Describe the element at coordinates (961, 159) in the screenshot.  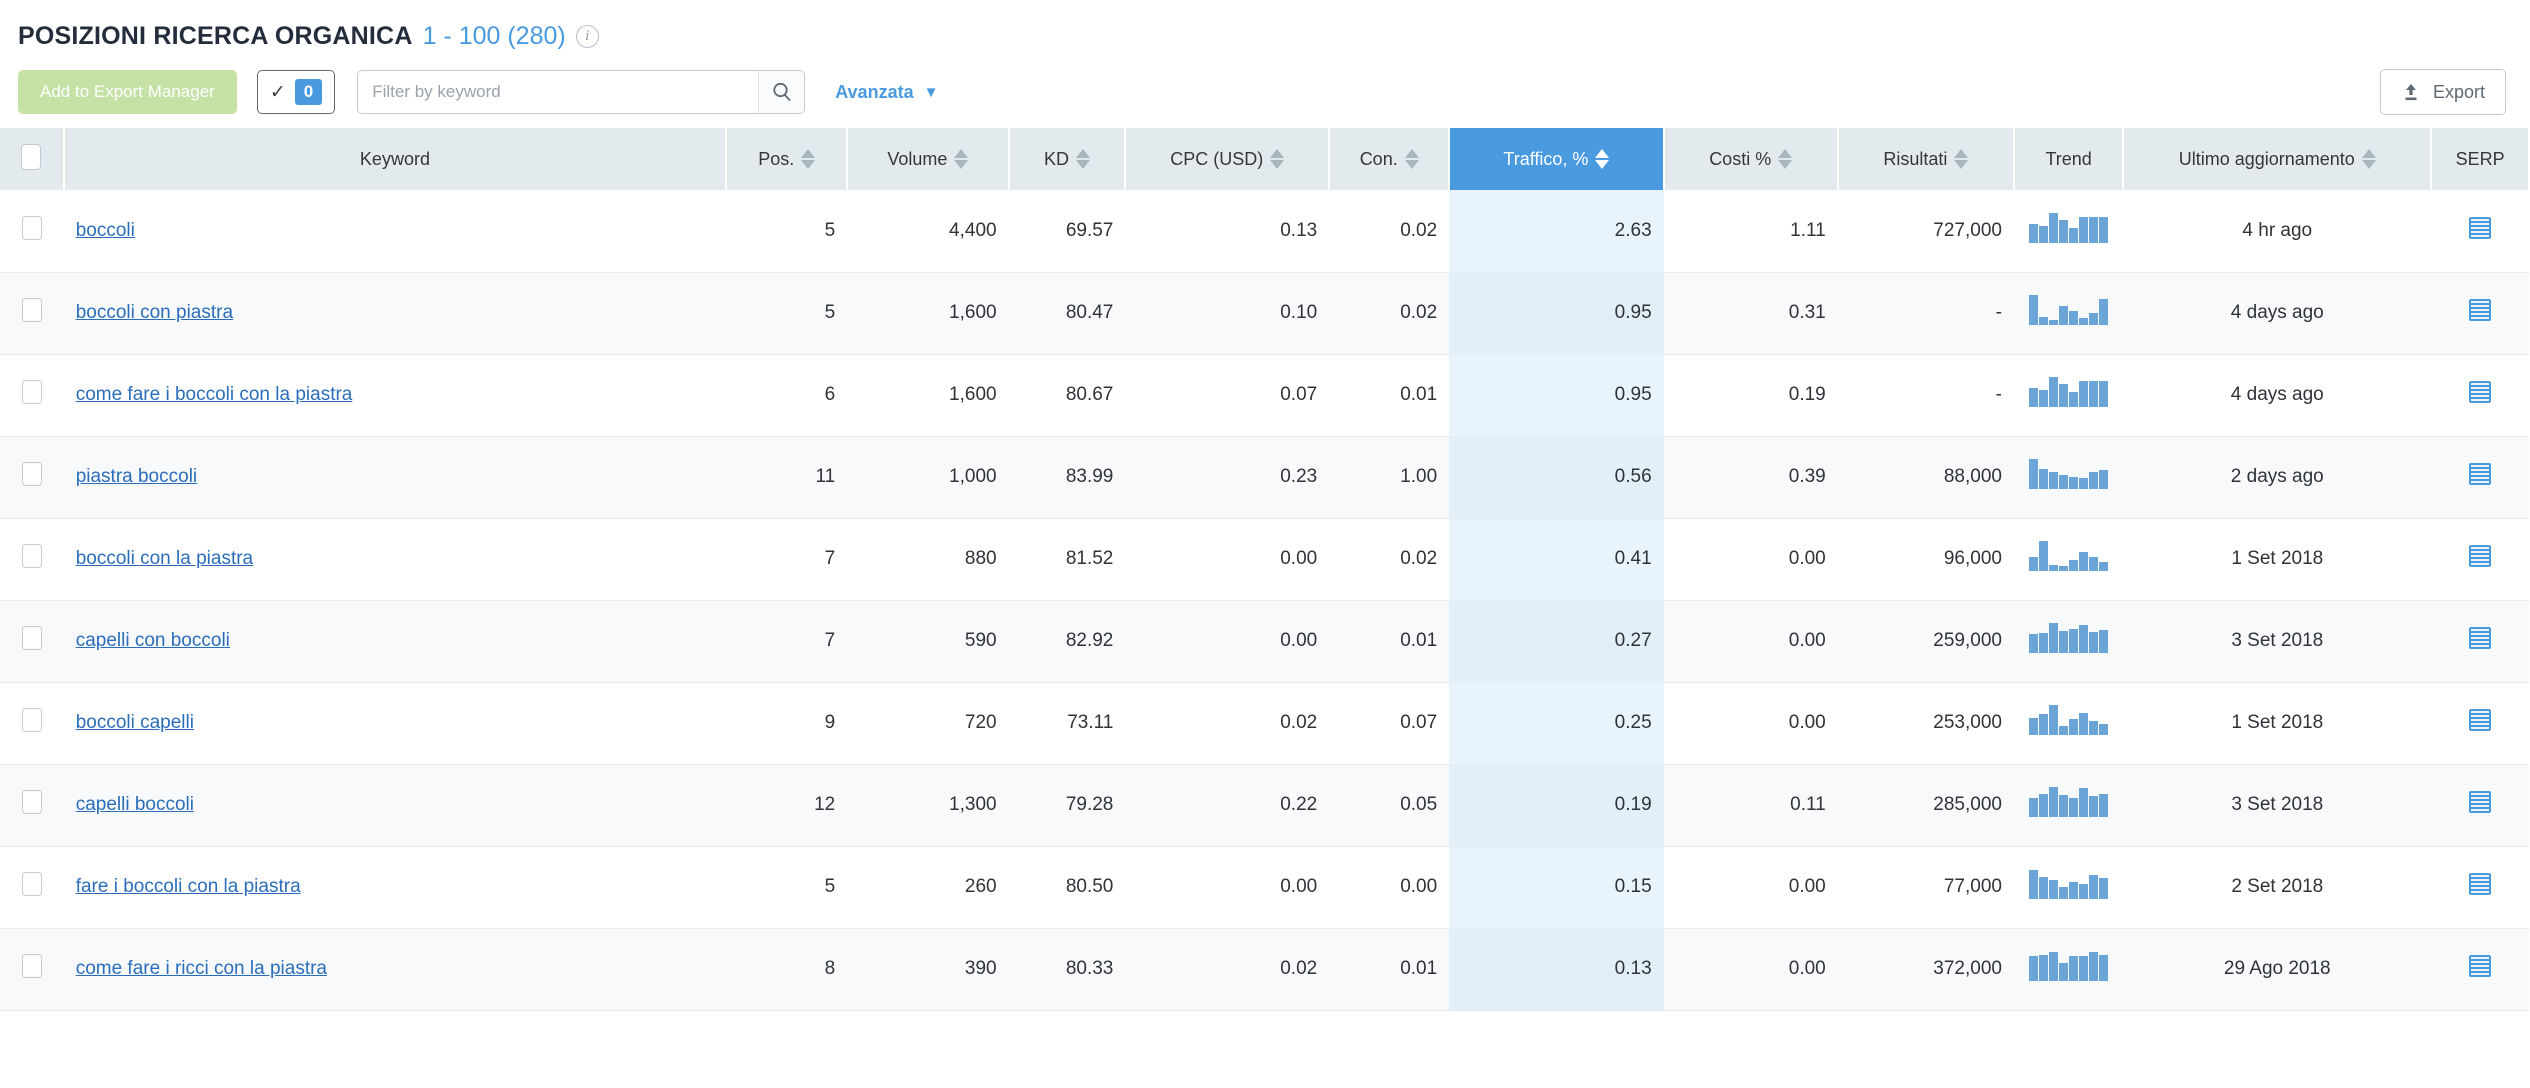
I see `sort-icon-volume` at that location.